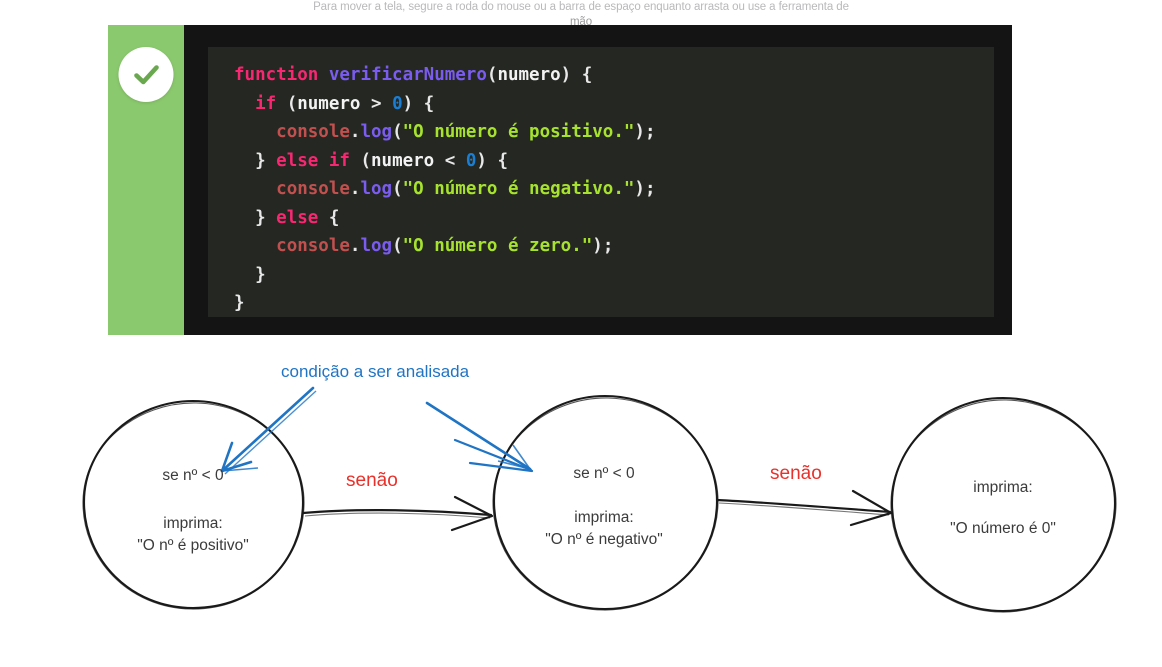 The height and width of the screenshot is (667, 1162). What do you see at coordinates (605, 502) in the screenshot?
I see `node-negativo` at bounding box center [605, 502].